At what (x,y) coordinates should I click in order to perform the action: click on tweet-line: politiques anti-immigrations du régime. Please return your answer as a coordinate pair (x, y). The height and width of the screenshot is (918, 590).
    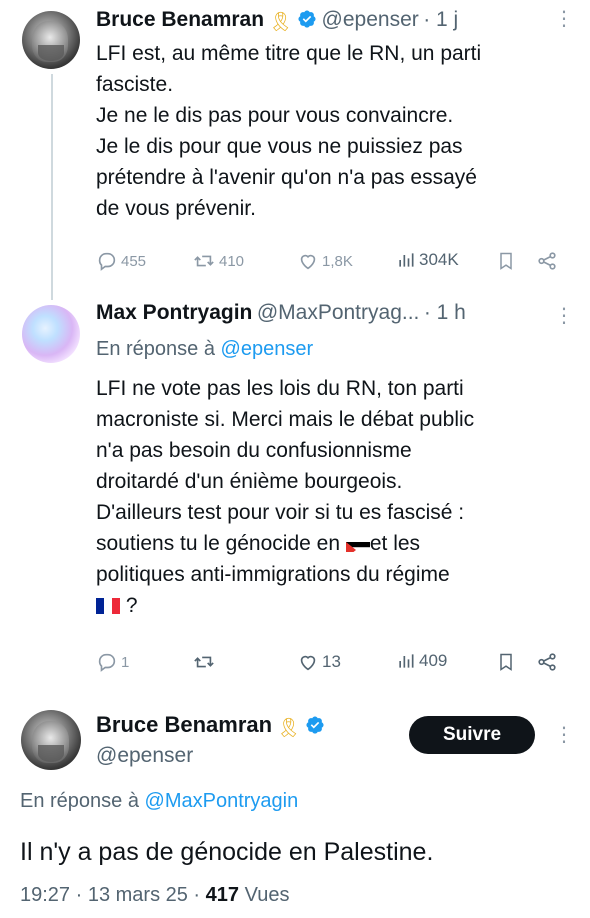
    Looking at the image, I should click on (273, 574).